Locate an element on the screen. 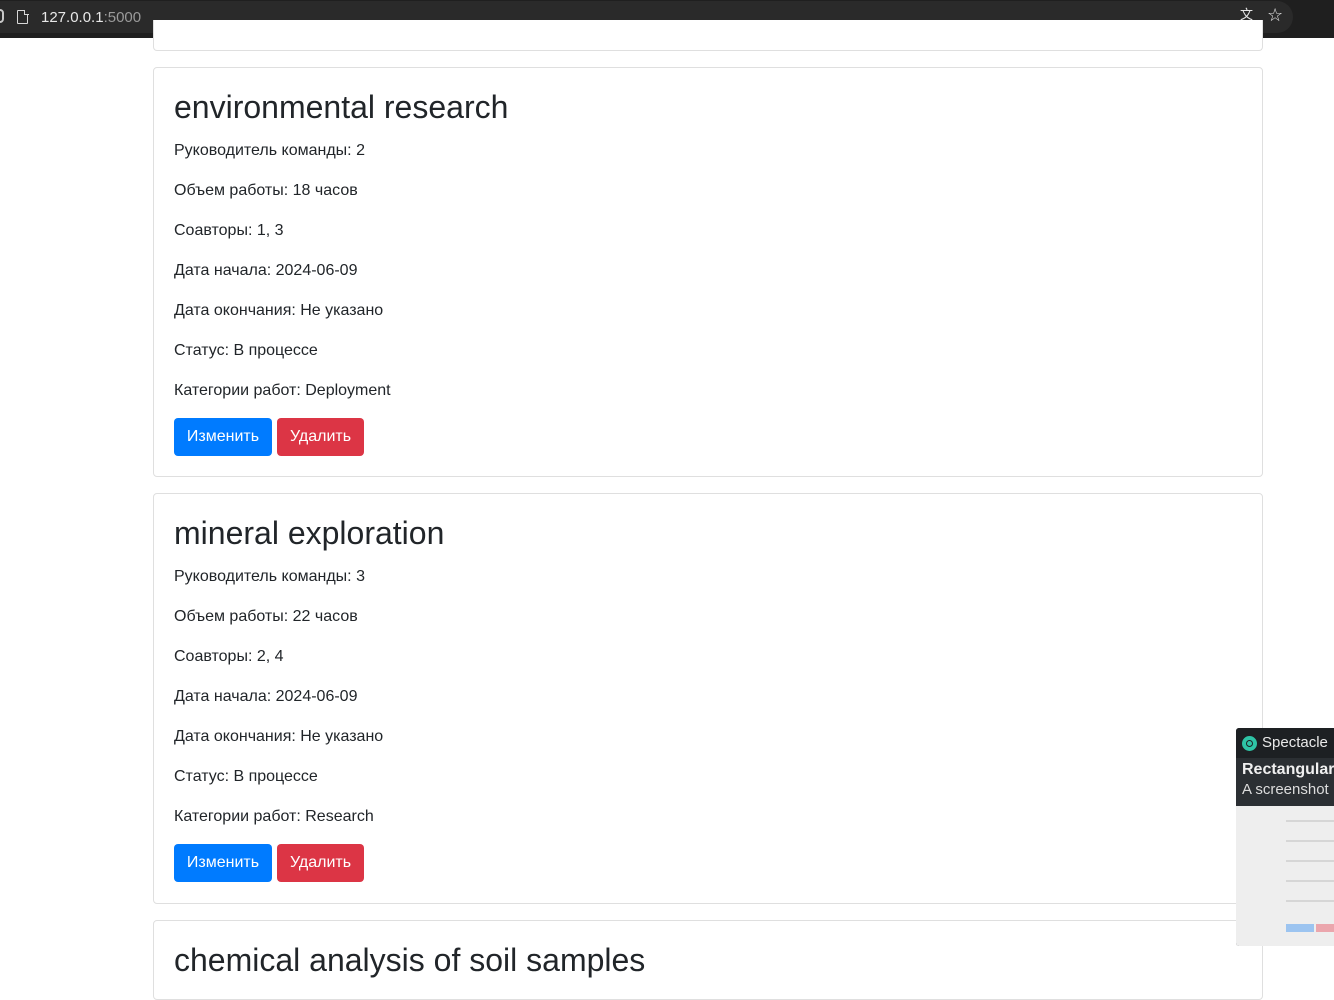 The height and width of the screenshot is (1000, 1334). thumbnail-edit-button is located at coordinates (1300, 928).